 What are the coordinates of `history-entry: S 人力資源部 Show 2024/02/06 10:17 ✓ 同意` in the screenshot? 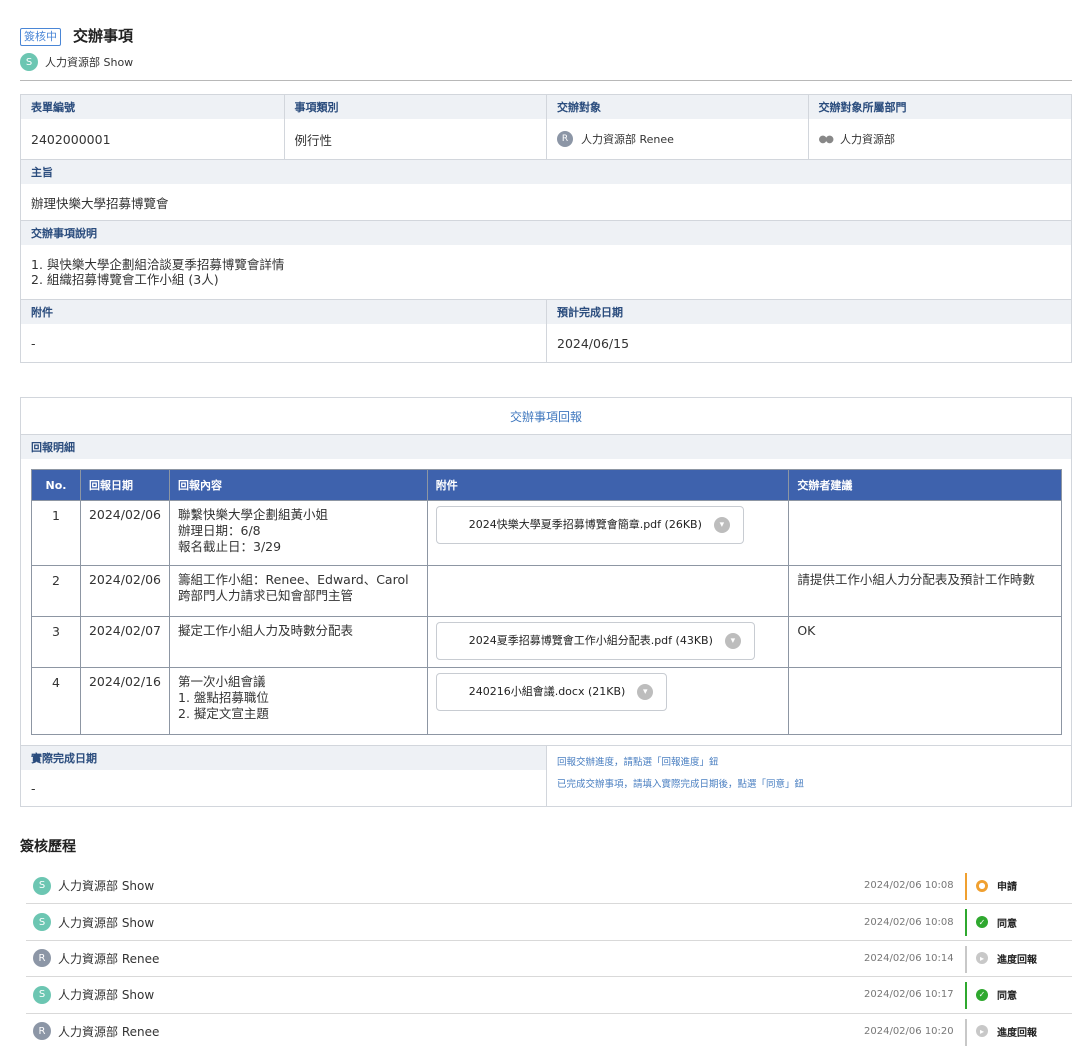 It's located at (549, 995).